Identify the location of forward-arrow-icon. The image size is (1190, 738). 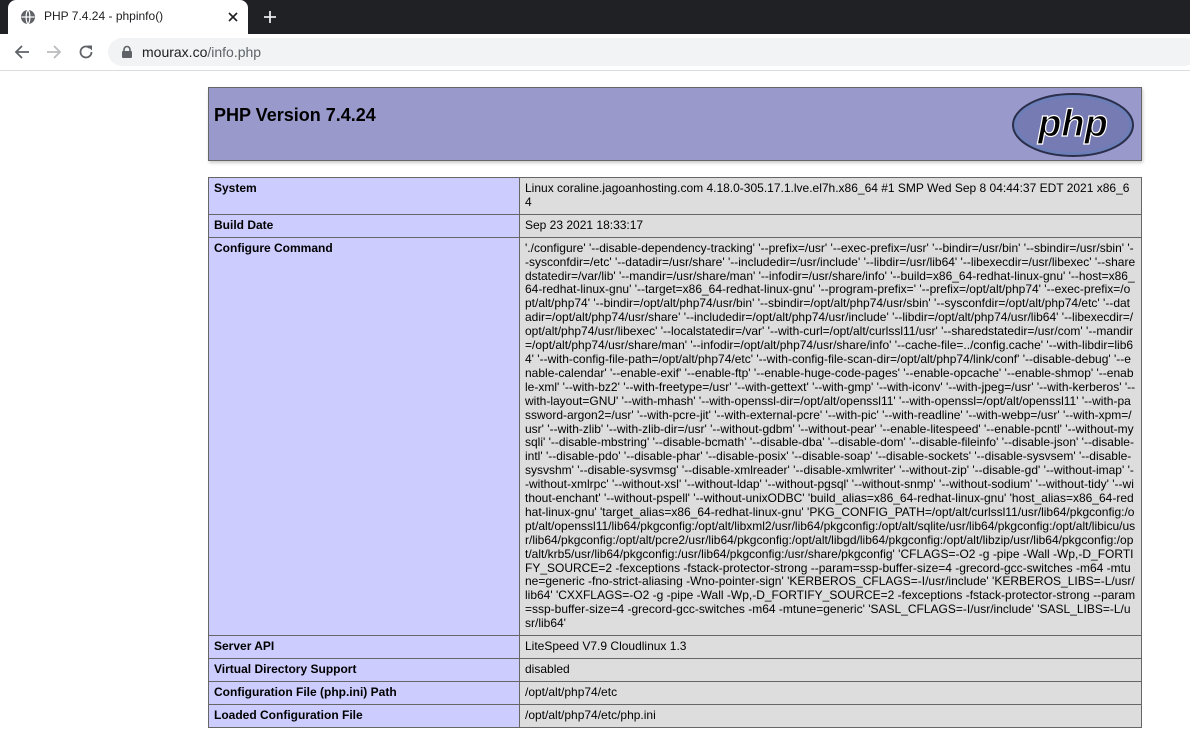
(54, 52).